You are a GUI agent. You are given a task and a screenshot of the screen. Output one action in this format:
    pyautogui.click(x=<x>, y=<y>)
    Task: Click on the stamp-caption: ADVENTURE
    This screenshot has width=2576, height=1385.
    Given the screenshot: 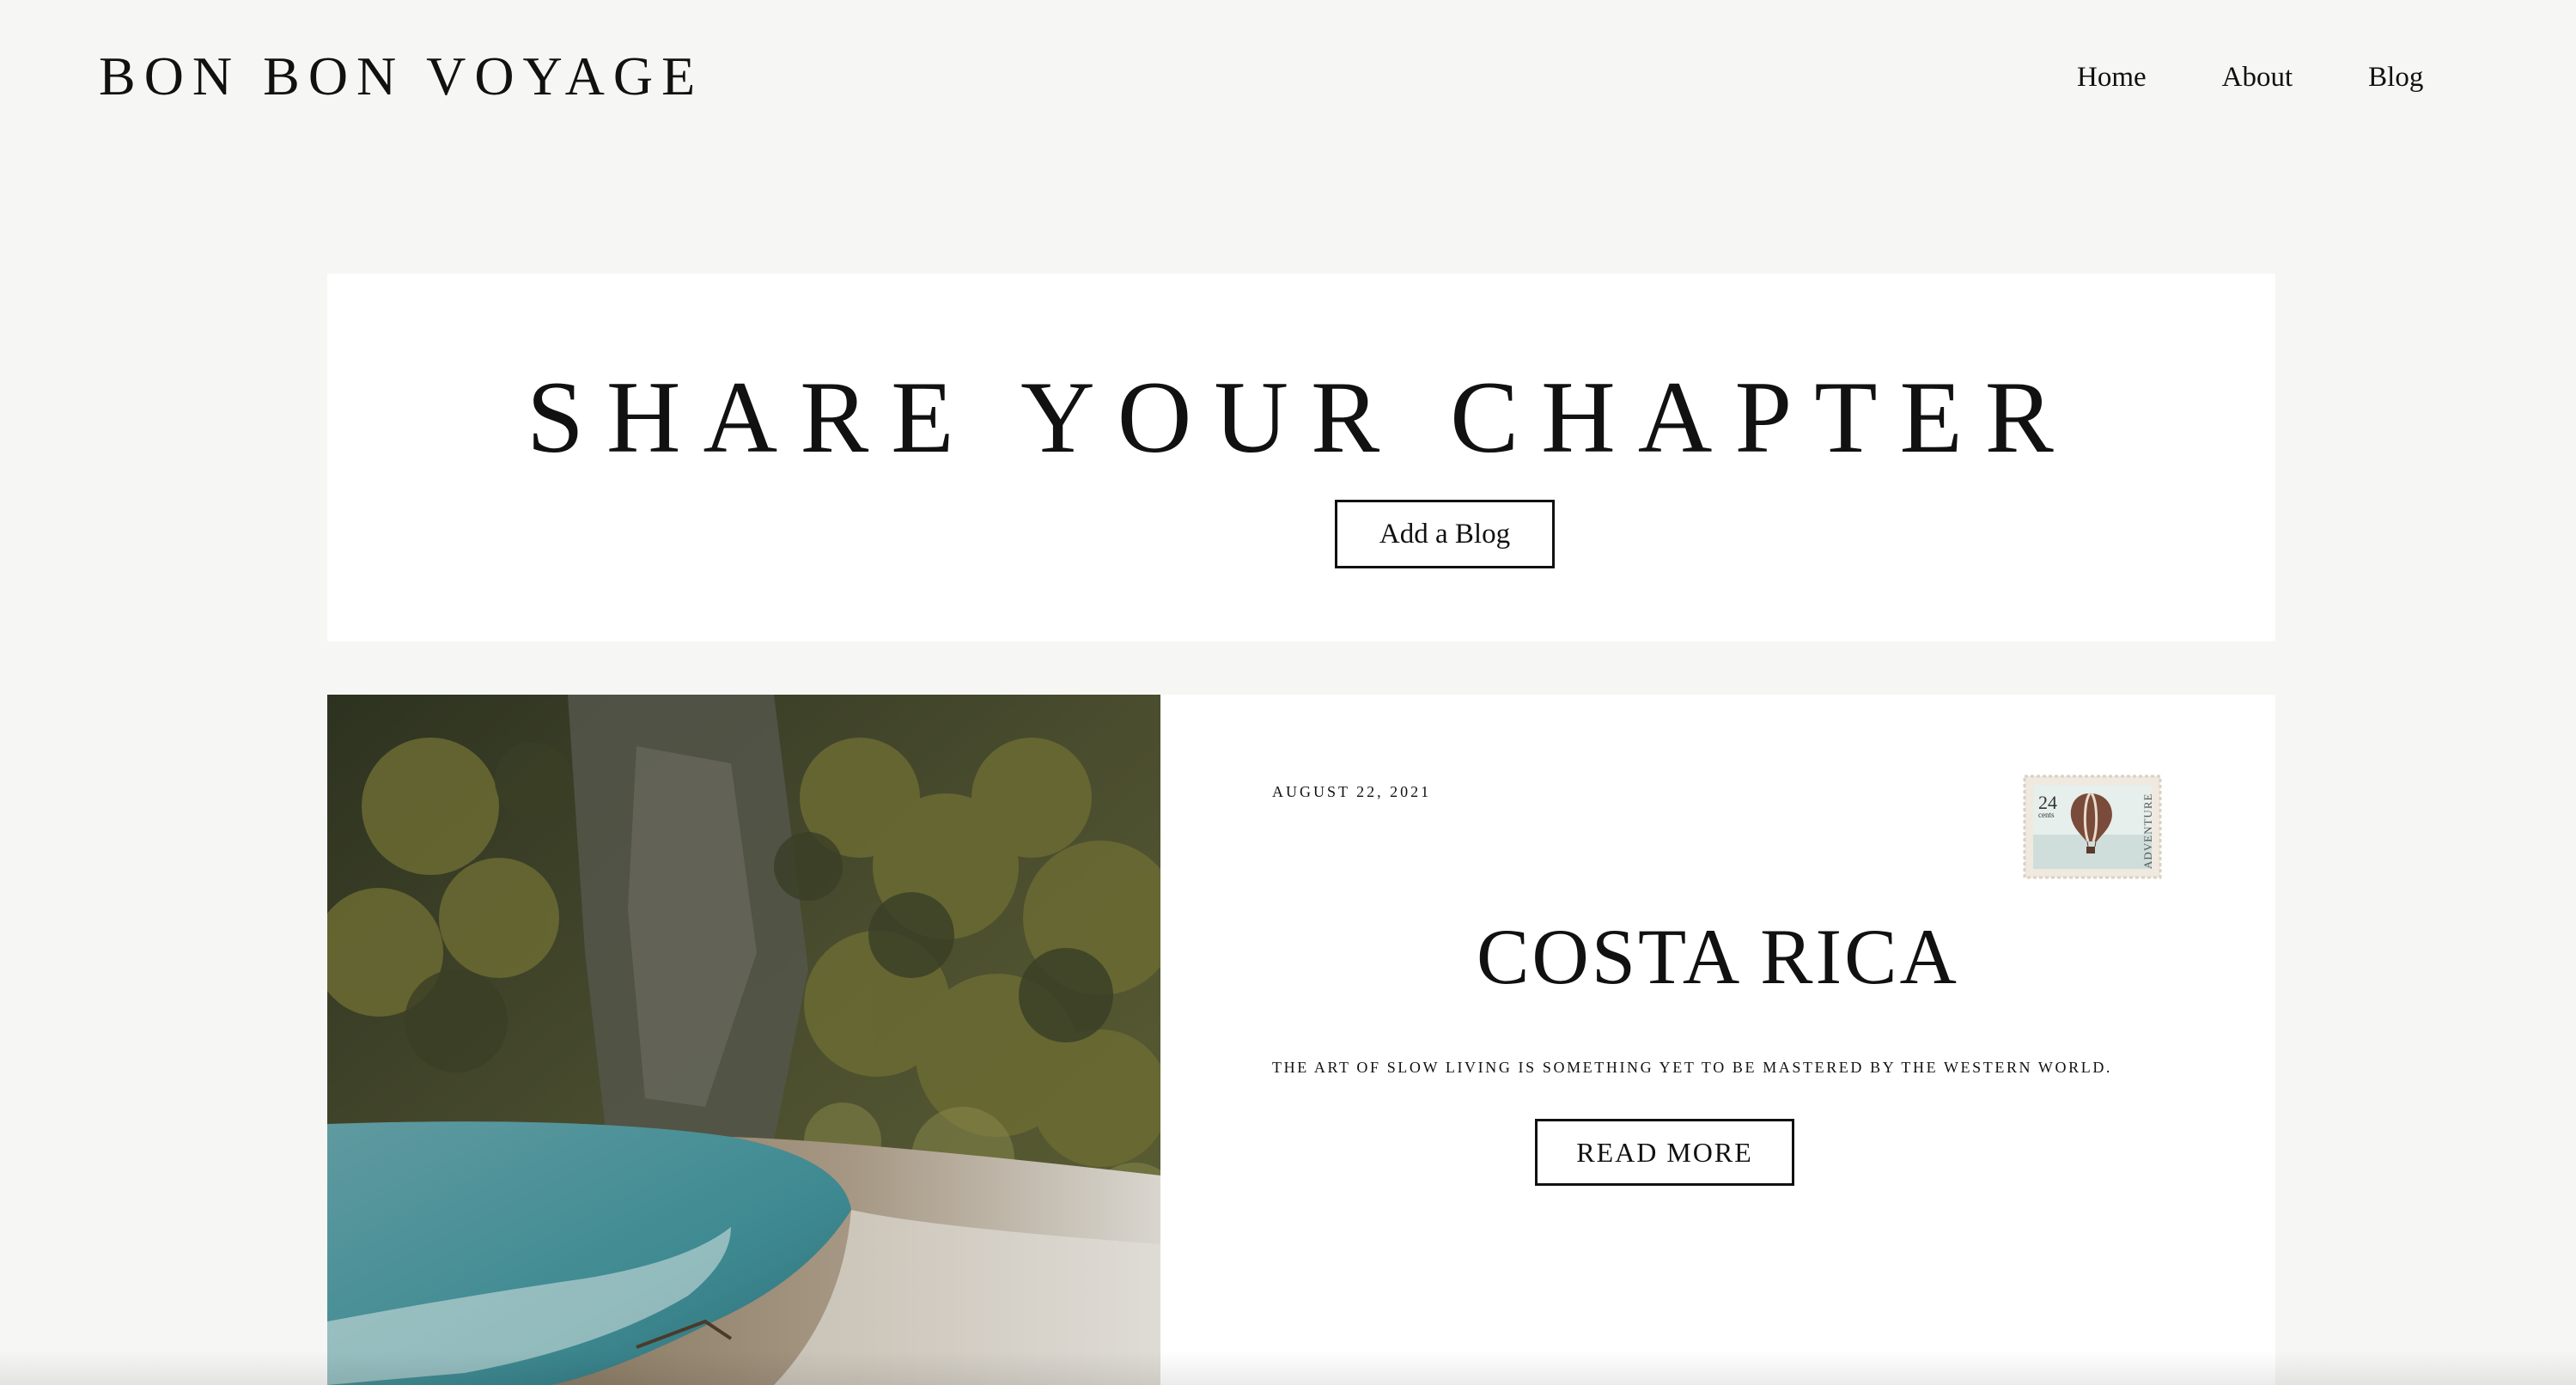 What is the action you would take?
    pyautogui.click(x=2147, y=831)
    